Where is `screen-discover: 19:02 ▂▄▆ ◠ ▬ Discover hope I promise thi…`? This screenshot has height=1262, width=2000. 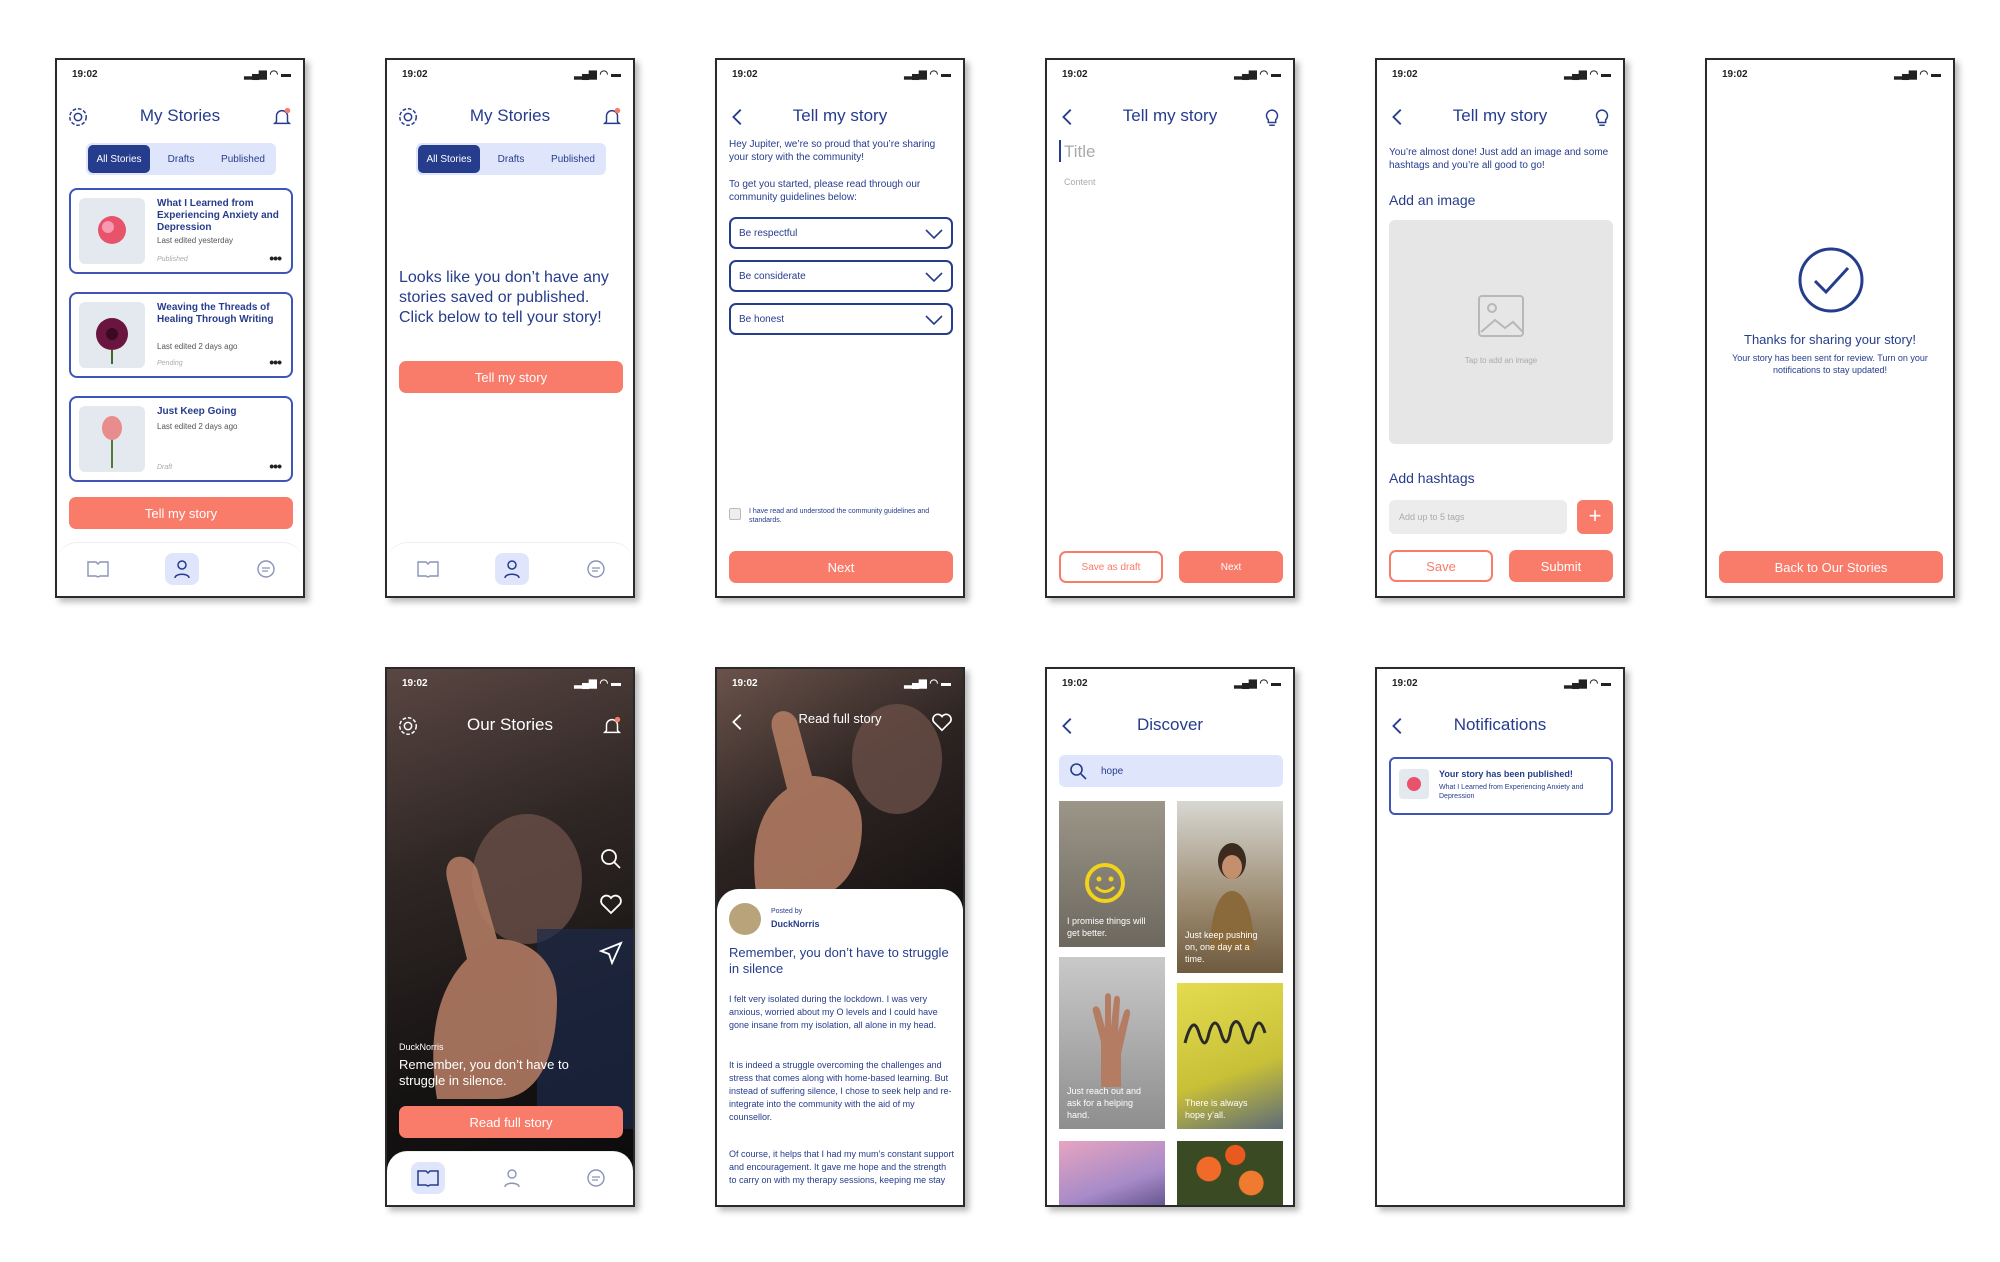 screen-discover: 19:02 ▂▄▆ ◠ ▬ Discover hope I promise thi… is located at coordinates (1170, 937).